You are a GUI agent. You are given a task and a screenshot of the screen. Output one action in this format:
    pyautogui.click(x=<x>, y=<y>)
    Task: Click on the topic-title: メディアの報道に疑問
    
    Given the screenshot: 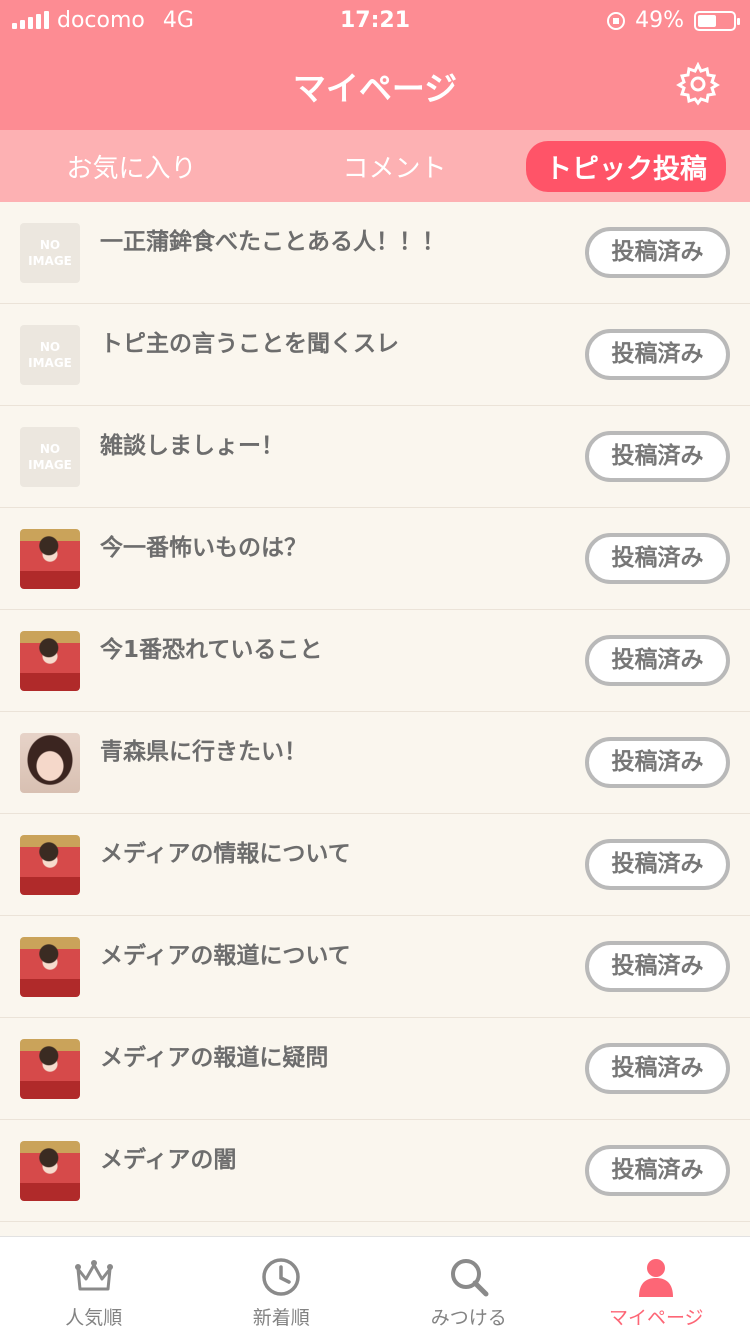 What is the action you would take?
    pyautogui.click(x=214, y=1055)
    